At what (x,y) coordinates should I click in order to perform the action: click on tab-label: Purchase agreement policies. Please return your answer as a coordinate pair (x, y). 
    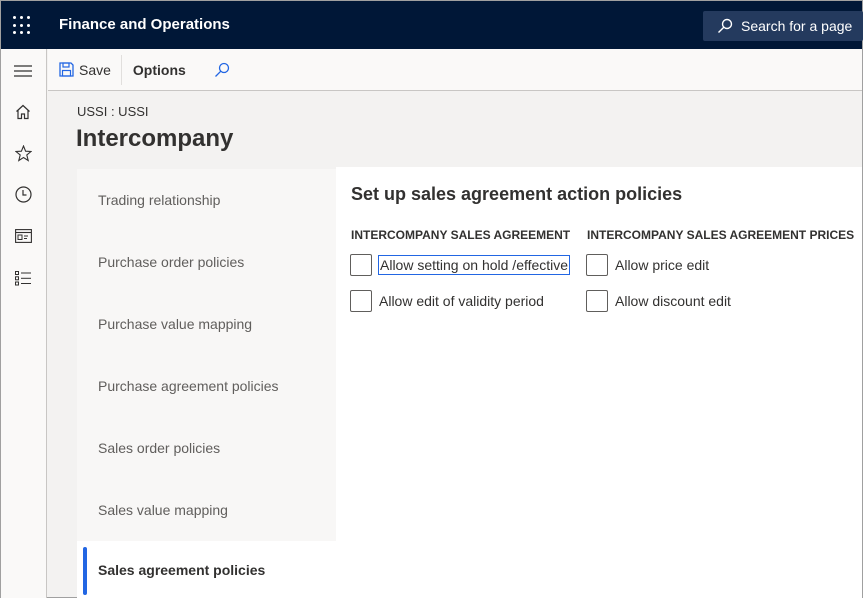
    Looking at the image, I should click on (188, 386).